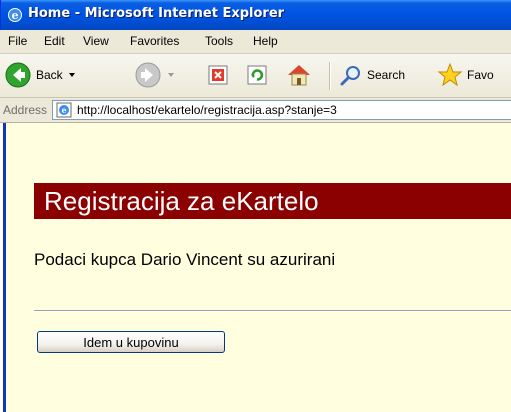  Describe the element at coordinates (148, 75) in the screenshot. I see `forward-arrow-icon` at that location.